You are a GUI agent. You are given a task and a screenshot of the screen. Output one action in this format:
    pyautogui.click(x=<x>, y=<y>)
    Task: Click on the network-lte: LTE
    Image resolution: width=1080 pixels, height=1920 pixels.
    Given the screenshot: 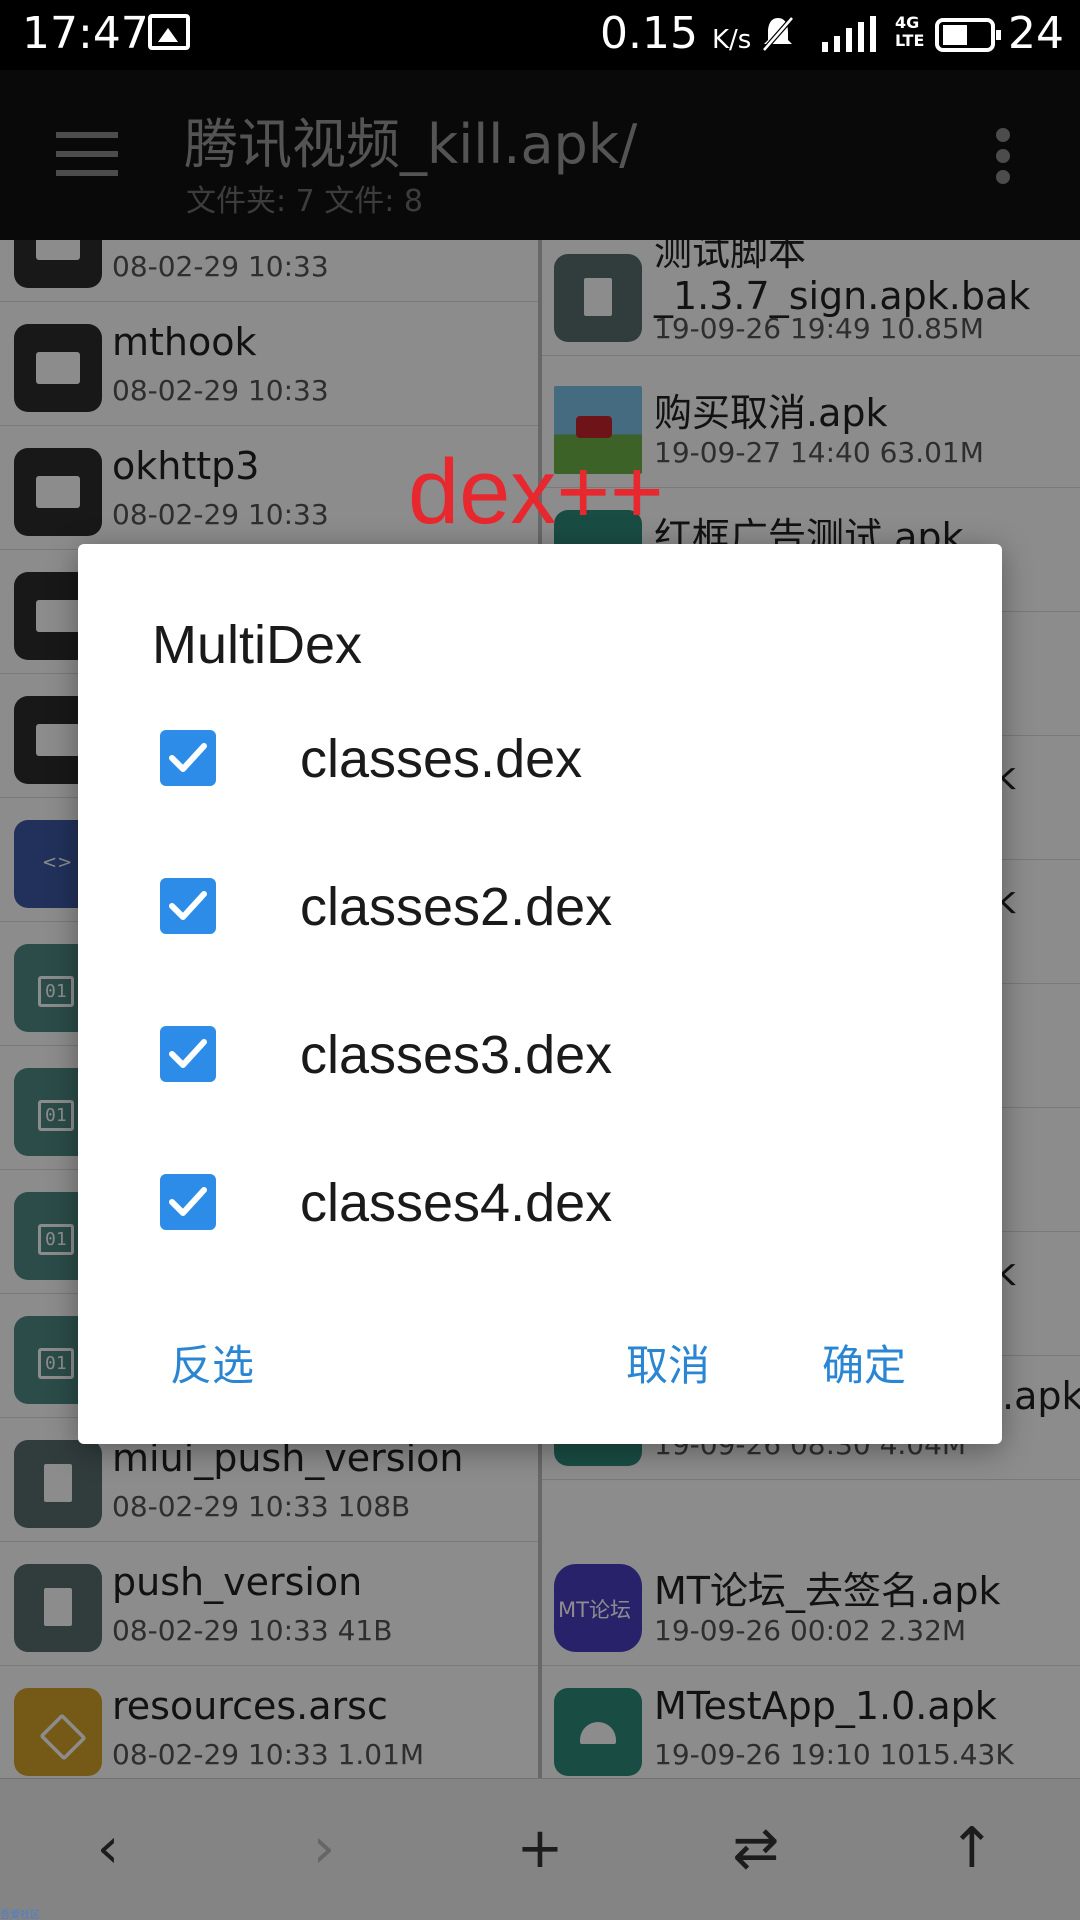 What is the action you would take?
    pyautogui.click(x=910, y=40)
    